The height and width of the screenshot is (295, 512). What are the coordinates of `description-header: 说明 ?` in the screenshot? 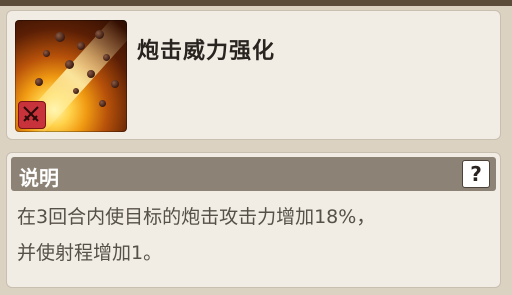 It's located at (253, 174).